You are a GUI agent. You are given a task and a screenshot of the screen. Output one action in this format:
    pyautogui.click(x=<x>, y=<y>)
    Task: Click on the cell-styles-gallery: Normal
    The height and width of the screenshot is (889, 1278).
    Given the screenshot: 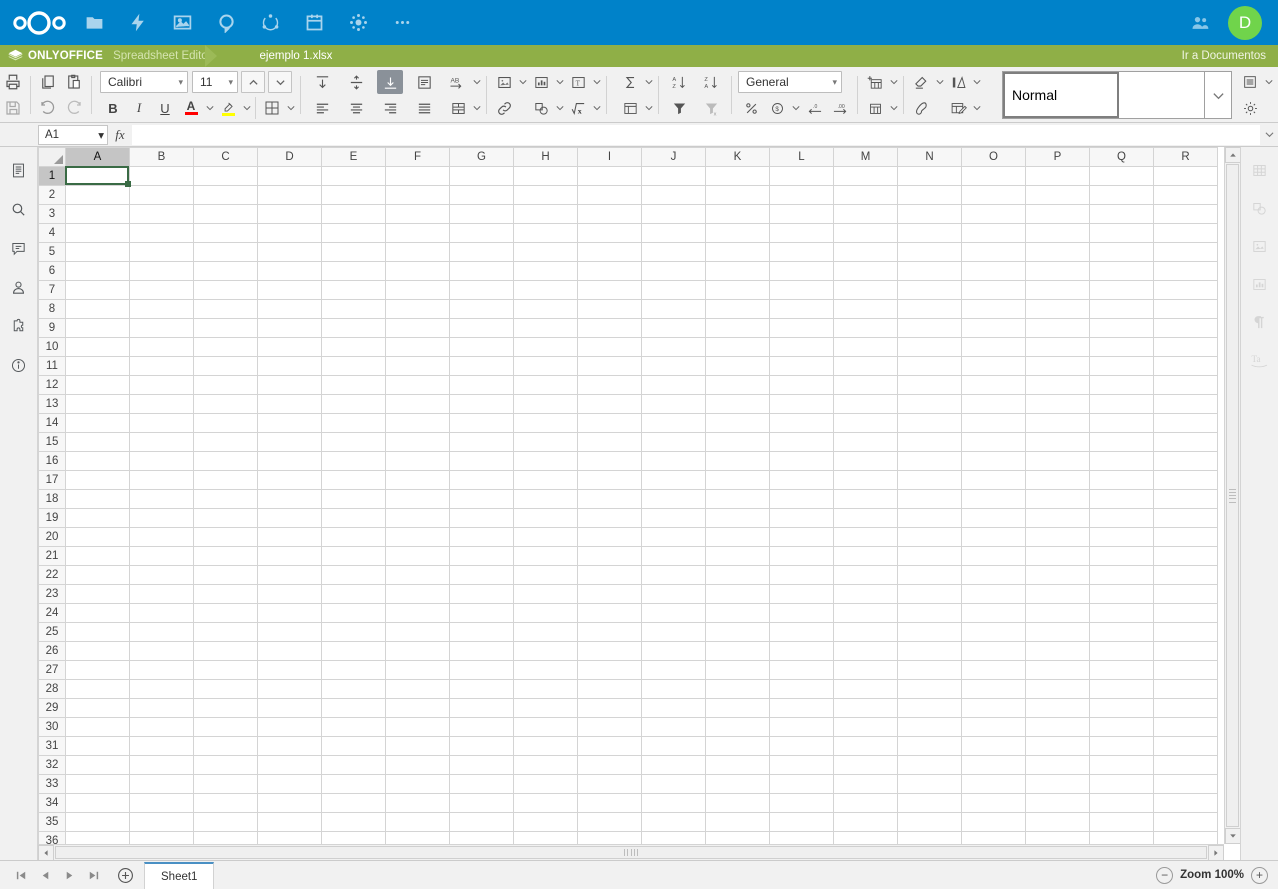 What is the action you would take?
    pyautogui.click(x=1117, y=95)
    